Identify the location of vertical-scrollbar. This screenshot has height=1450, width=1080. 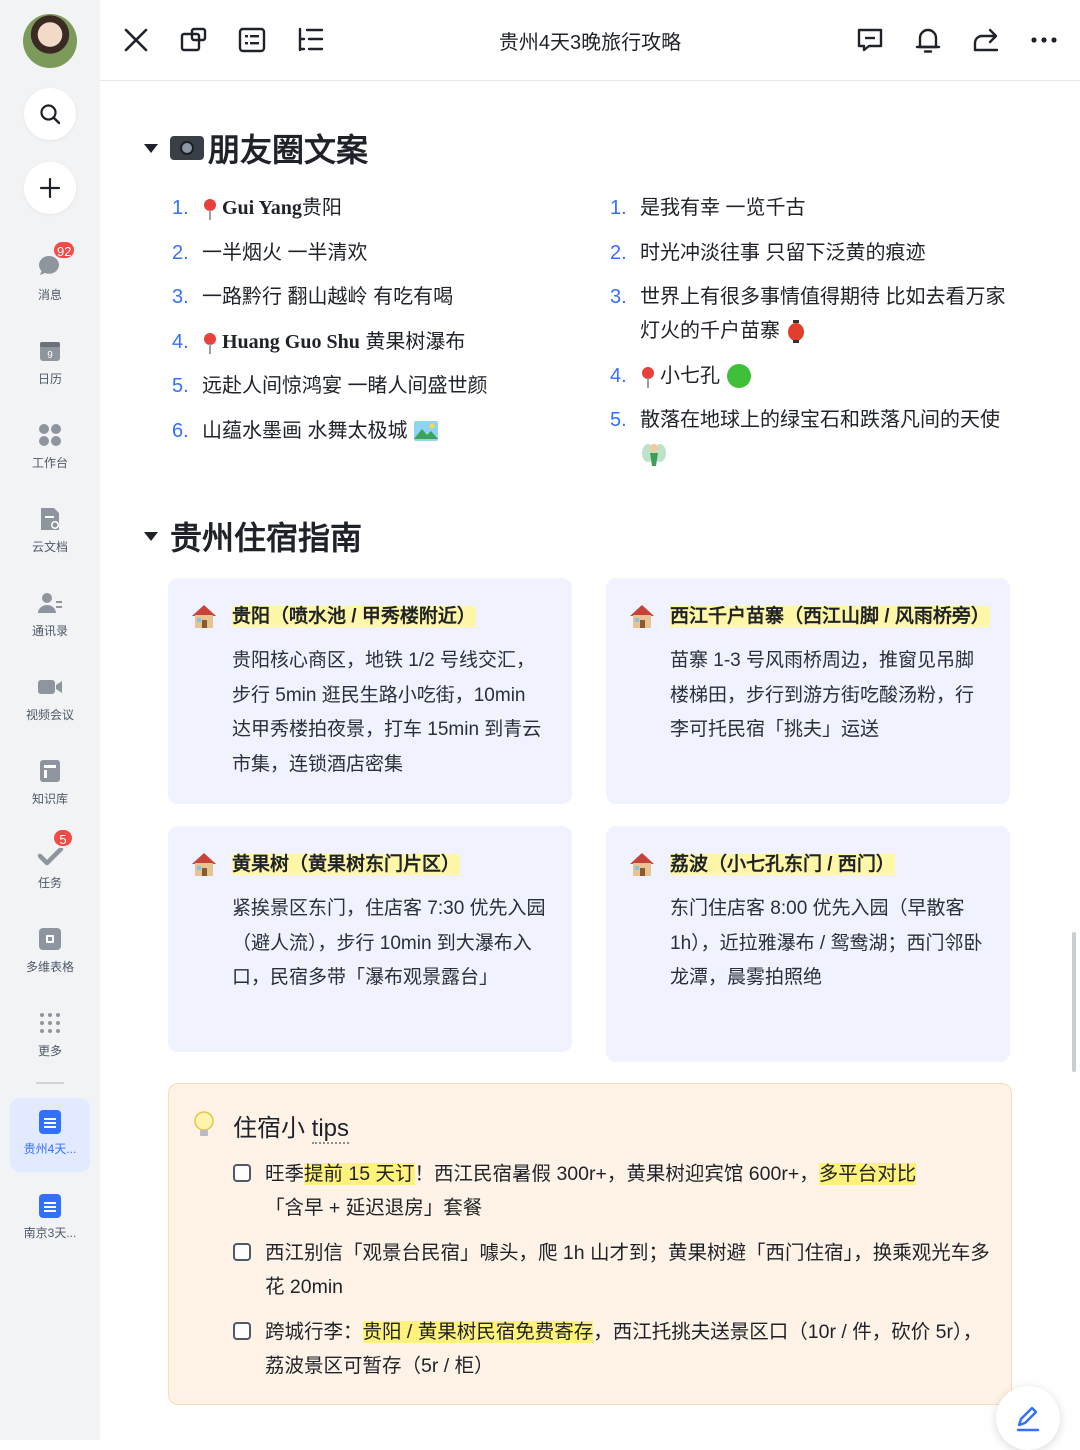
(1074, 1002).